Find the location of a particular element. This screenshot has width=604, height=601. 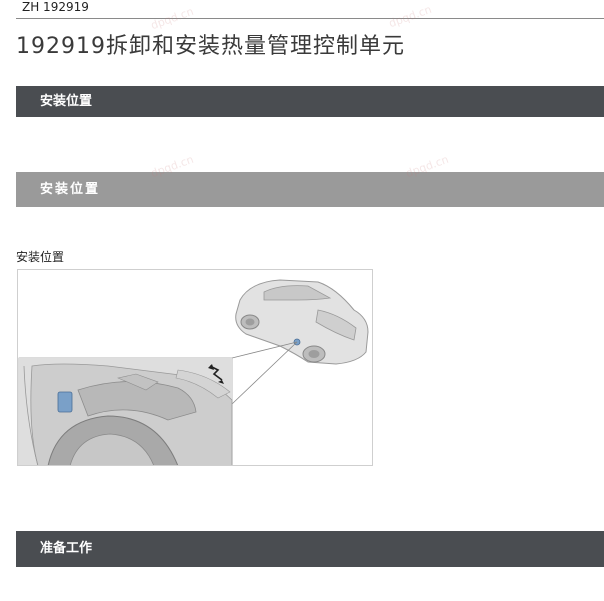

watermark: dpqd.cn is located at coordinates (410, 16).